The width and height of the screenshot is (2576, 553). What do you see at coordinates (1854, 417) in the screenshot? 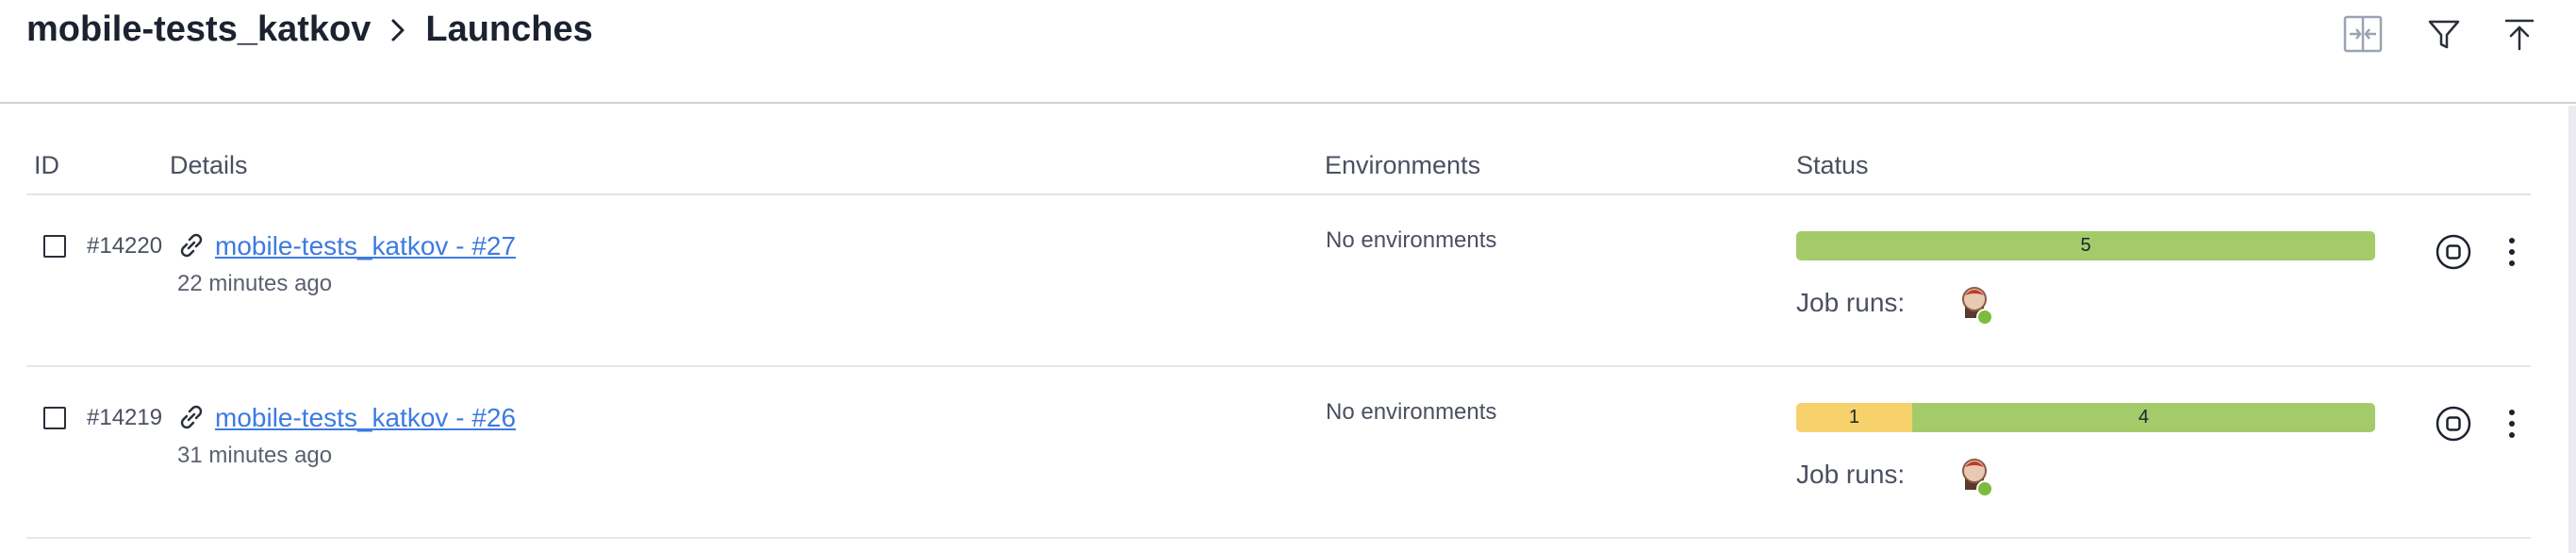
I see `status-segment: 1` at bounding box center [1854, 417].